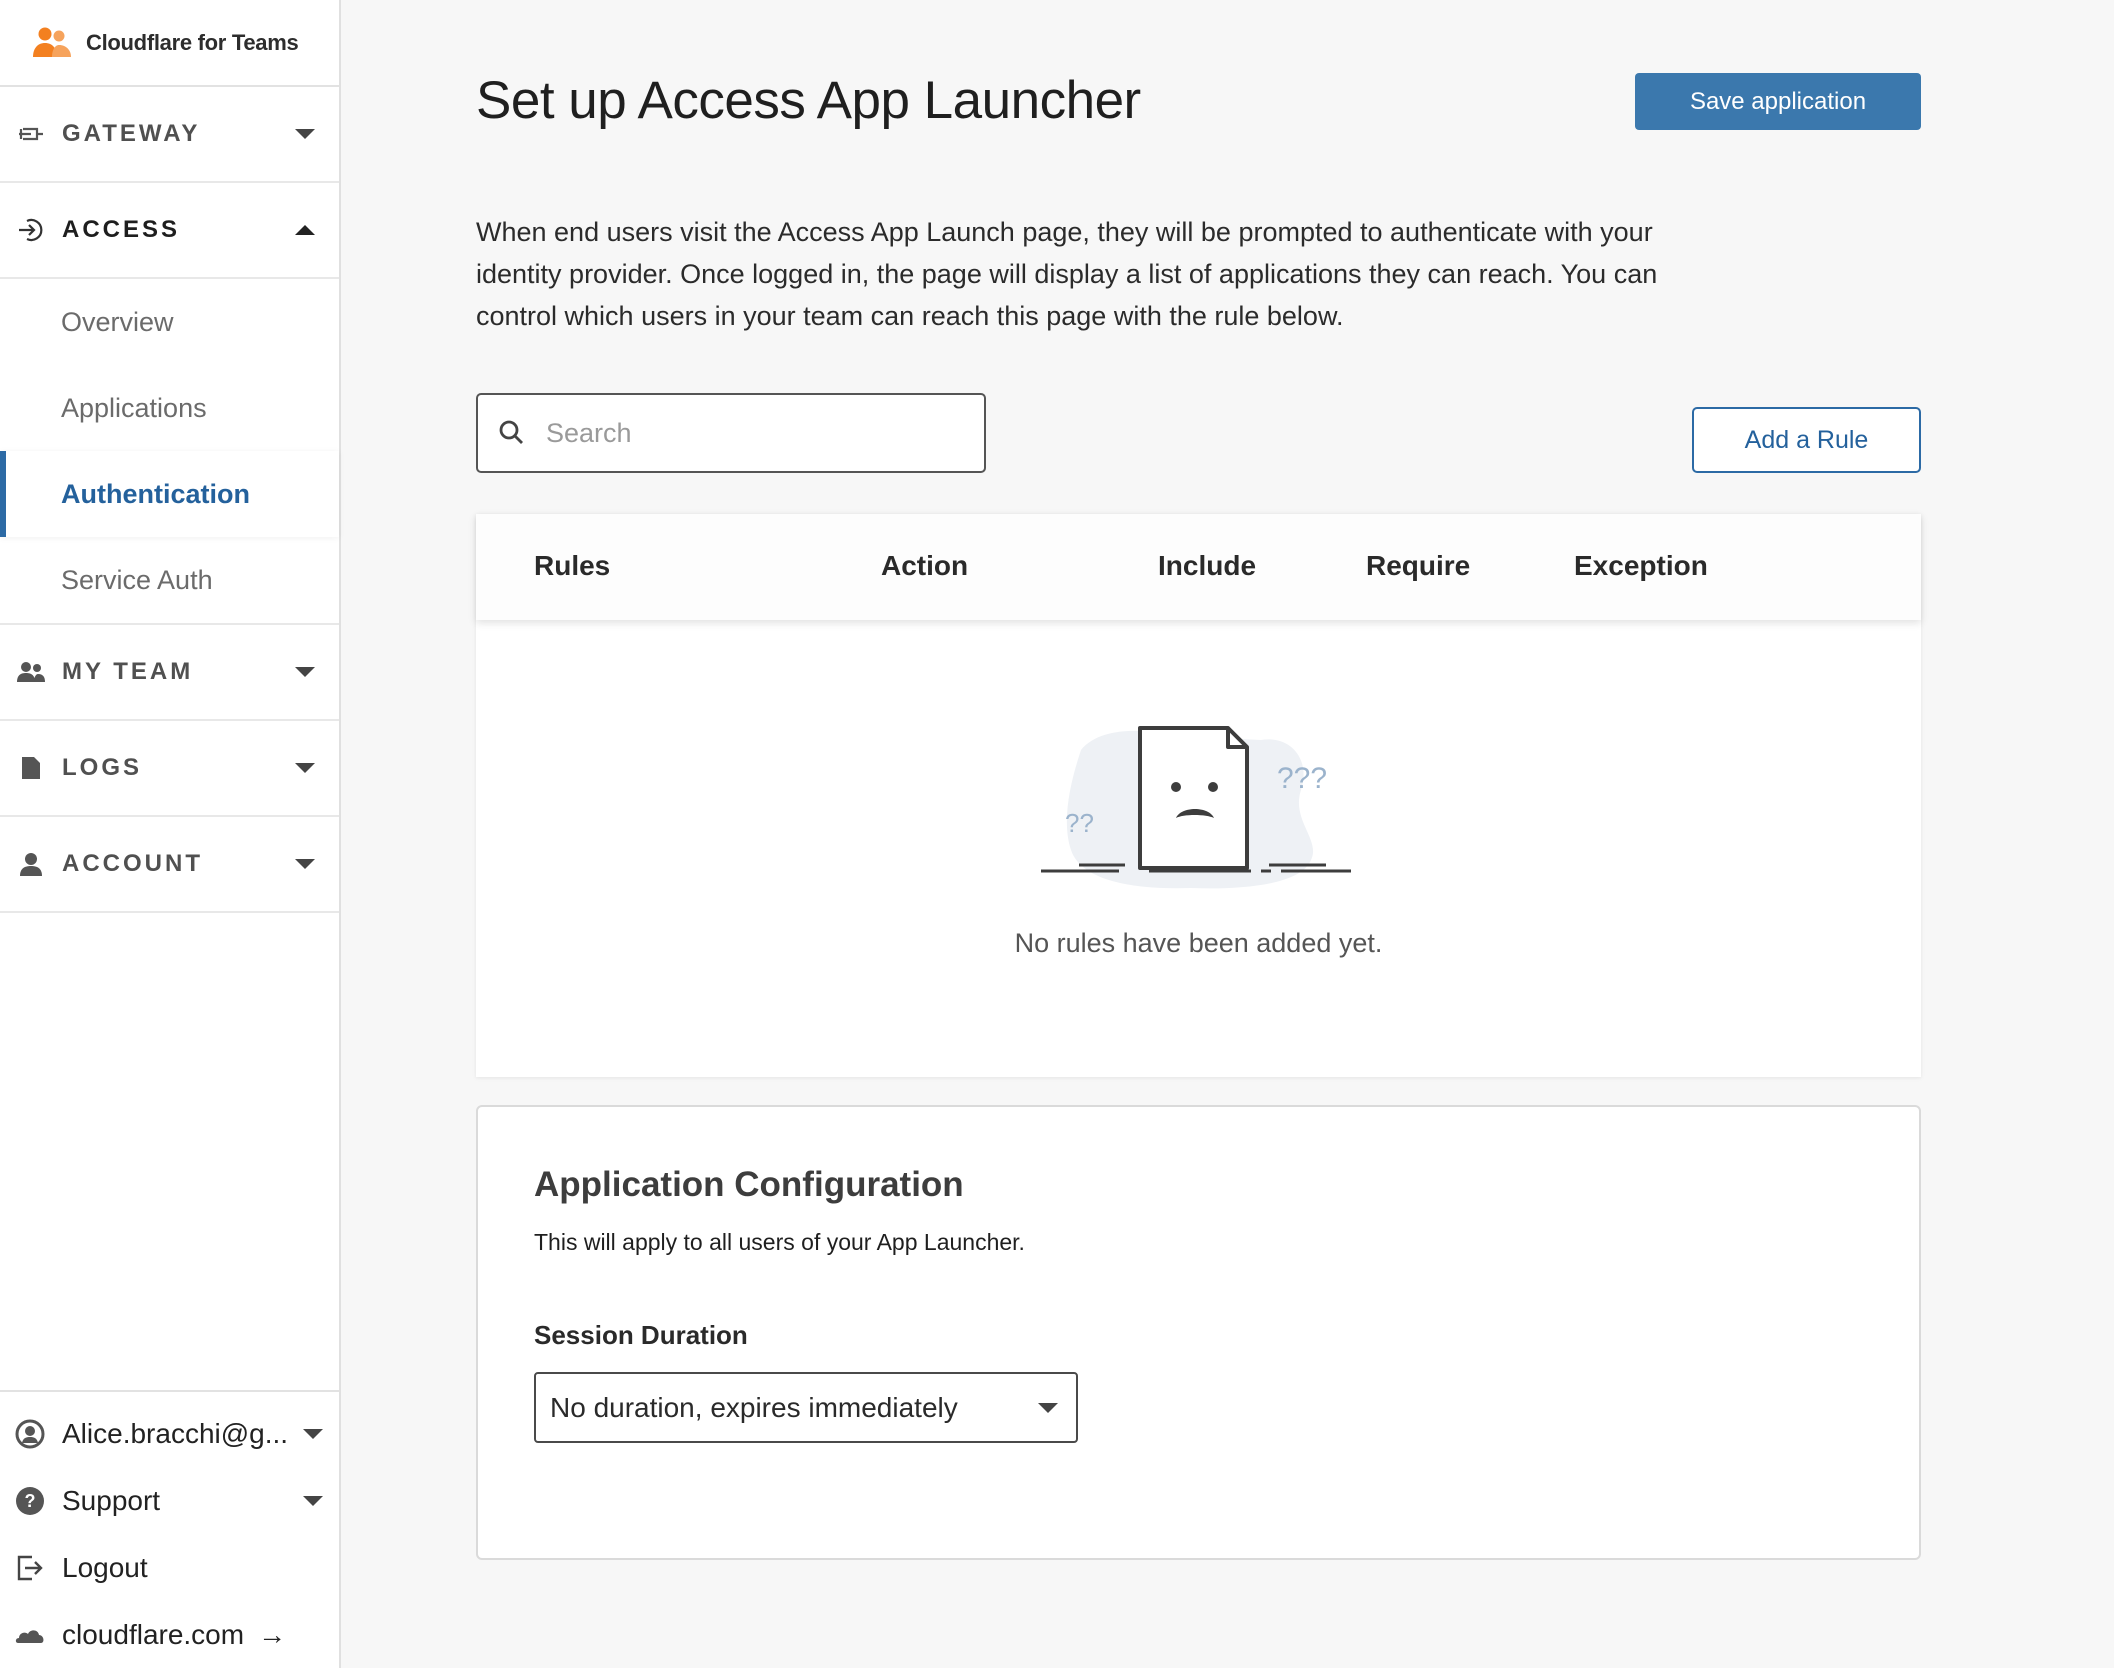 The height and width of the screenshot is (1668, 2114). I want to click on table-header: Rules Action Include Require Exception, so click(1198, 567).